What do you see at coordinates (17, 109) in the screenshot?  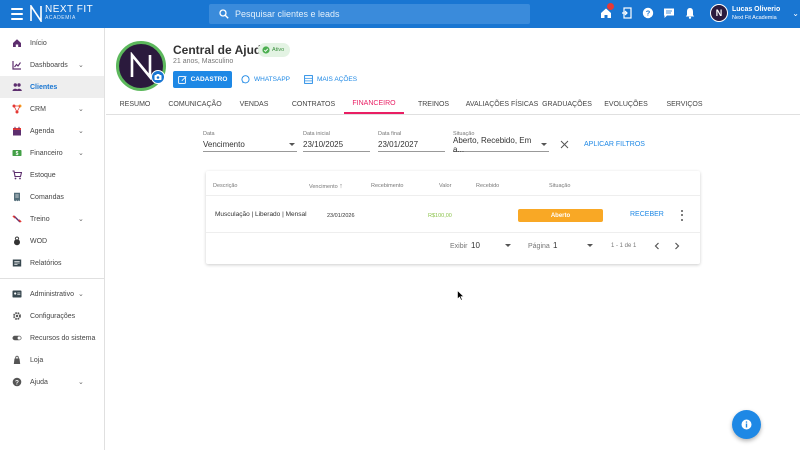 I see `crm-icon` at bounding box center [17, 109].